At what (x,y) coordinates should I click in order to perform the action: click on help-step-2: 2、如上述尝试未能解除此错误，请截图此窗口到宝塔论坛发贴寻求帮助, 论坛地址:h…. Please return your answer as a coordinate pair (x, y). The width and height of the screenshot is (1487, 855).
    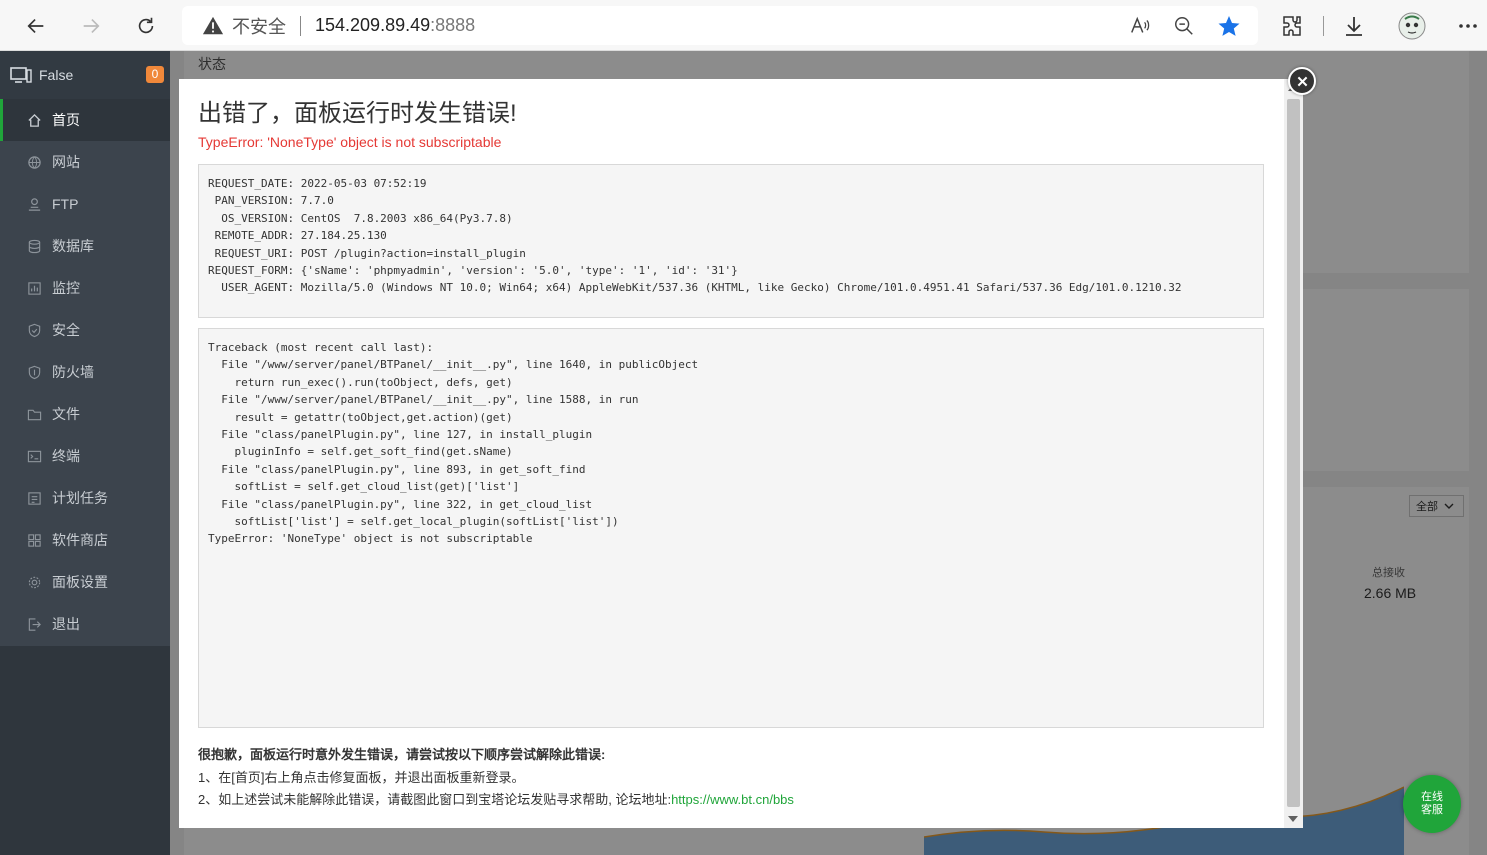
    Looking at the image, I should click on (496, 800).